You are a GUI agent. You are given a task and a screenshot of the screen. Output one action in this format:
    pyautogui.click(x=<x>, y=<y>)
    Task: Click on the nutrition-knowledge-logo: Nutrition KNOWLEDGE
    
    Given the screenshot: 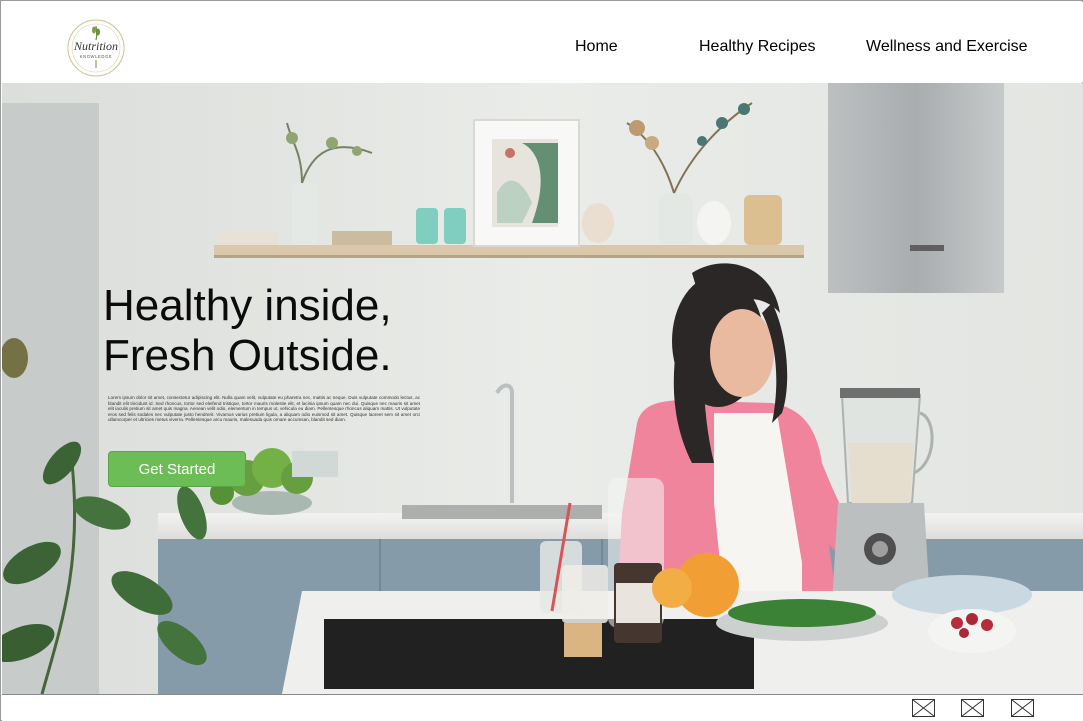 What is the action you would take?
    pyautogui.click(x=96, y=48)
    